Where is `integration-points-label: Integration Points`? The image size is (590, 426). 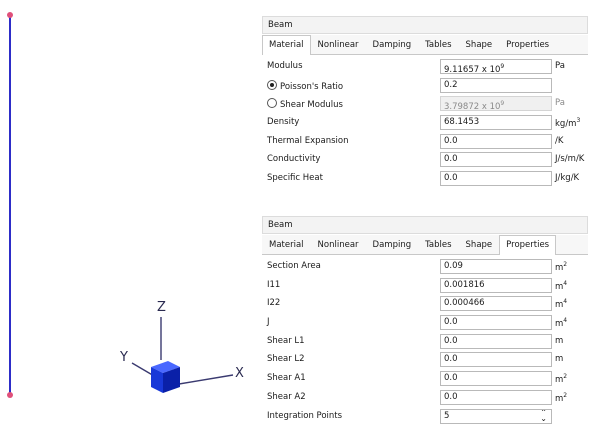
integration-points-label: Integration Points is located at coordinates (304, 416).